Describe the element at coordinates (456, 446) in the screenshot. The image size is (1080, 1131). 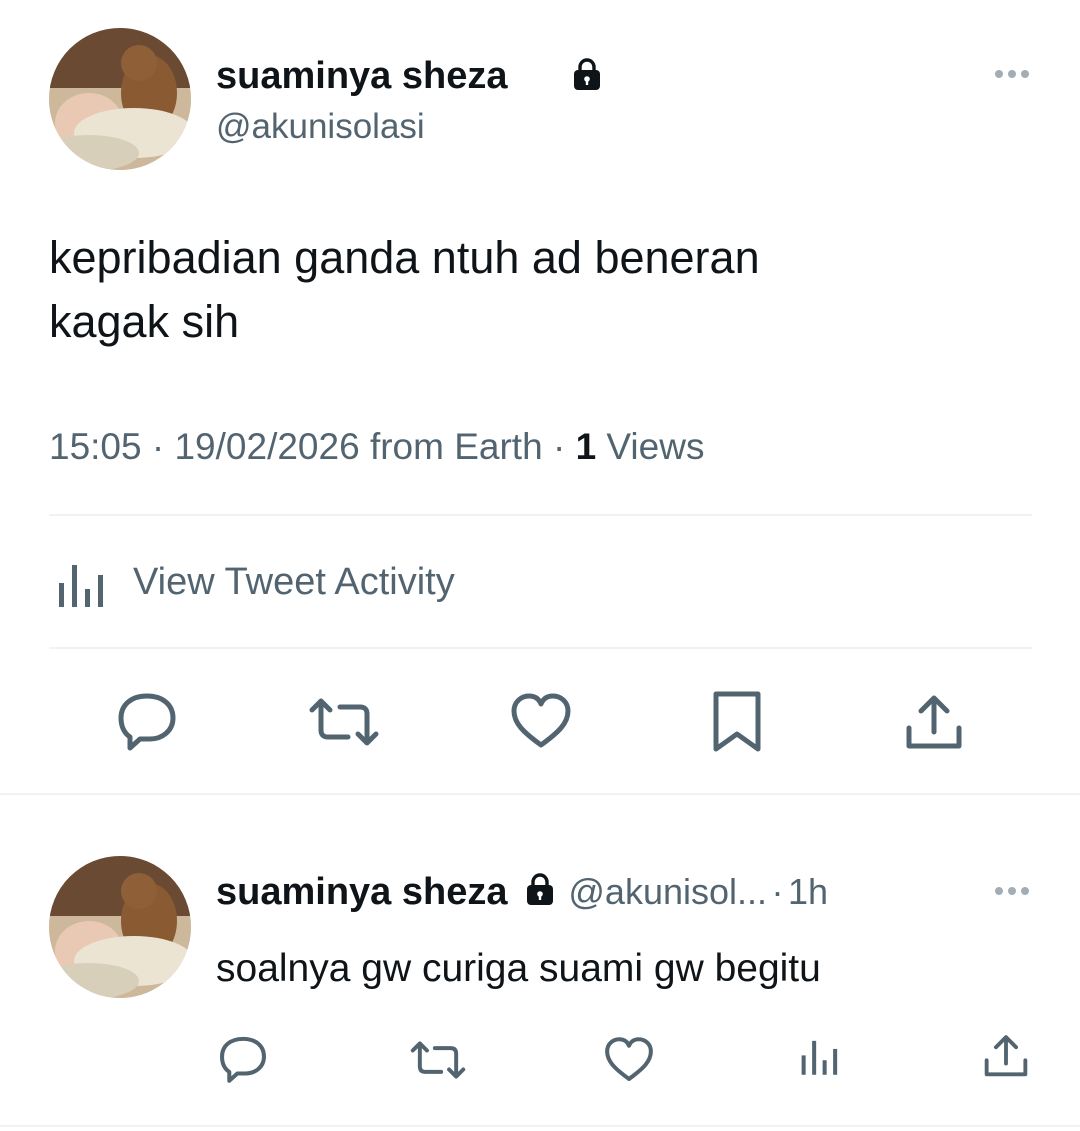
I see `tweet-source: from Earth` at that location.